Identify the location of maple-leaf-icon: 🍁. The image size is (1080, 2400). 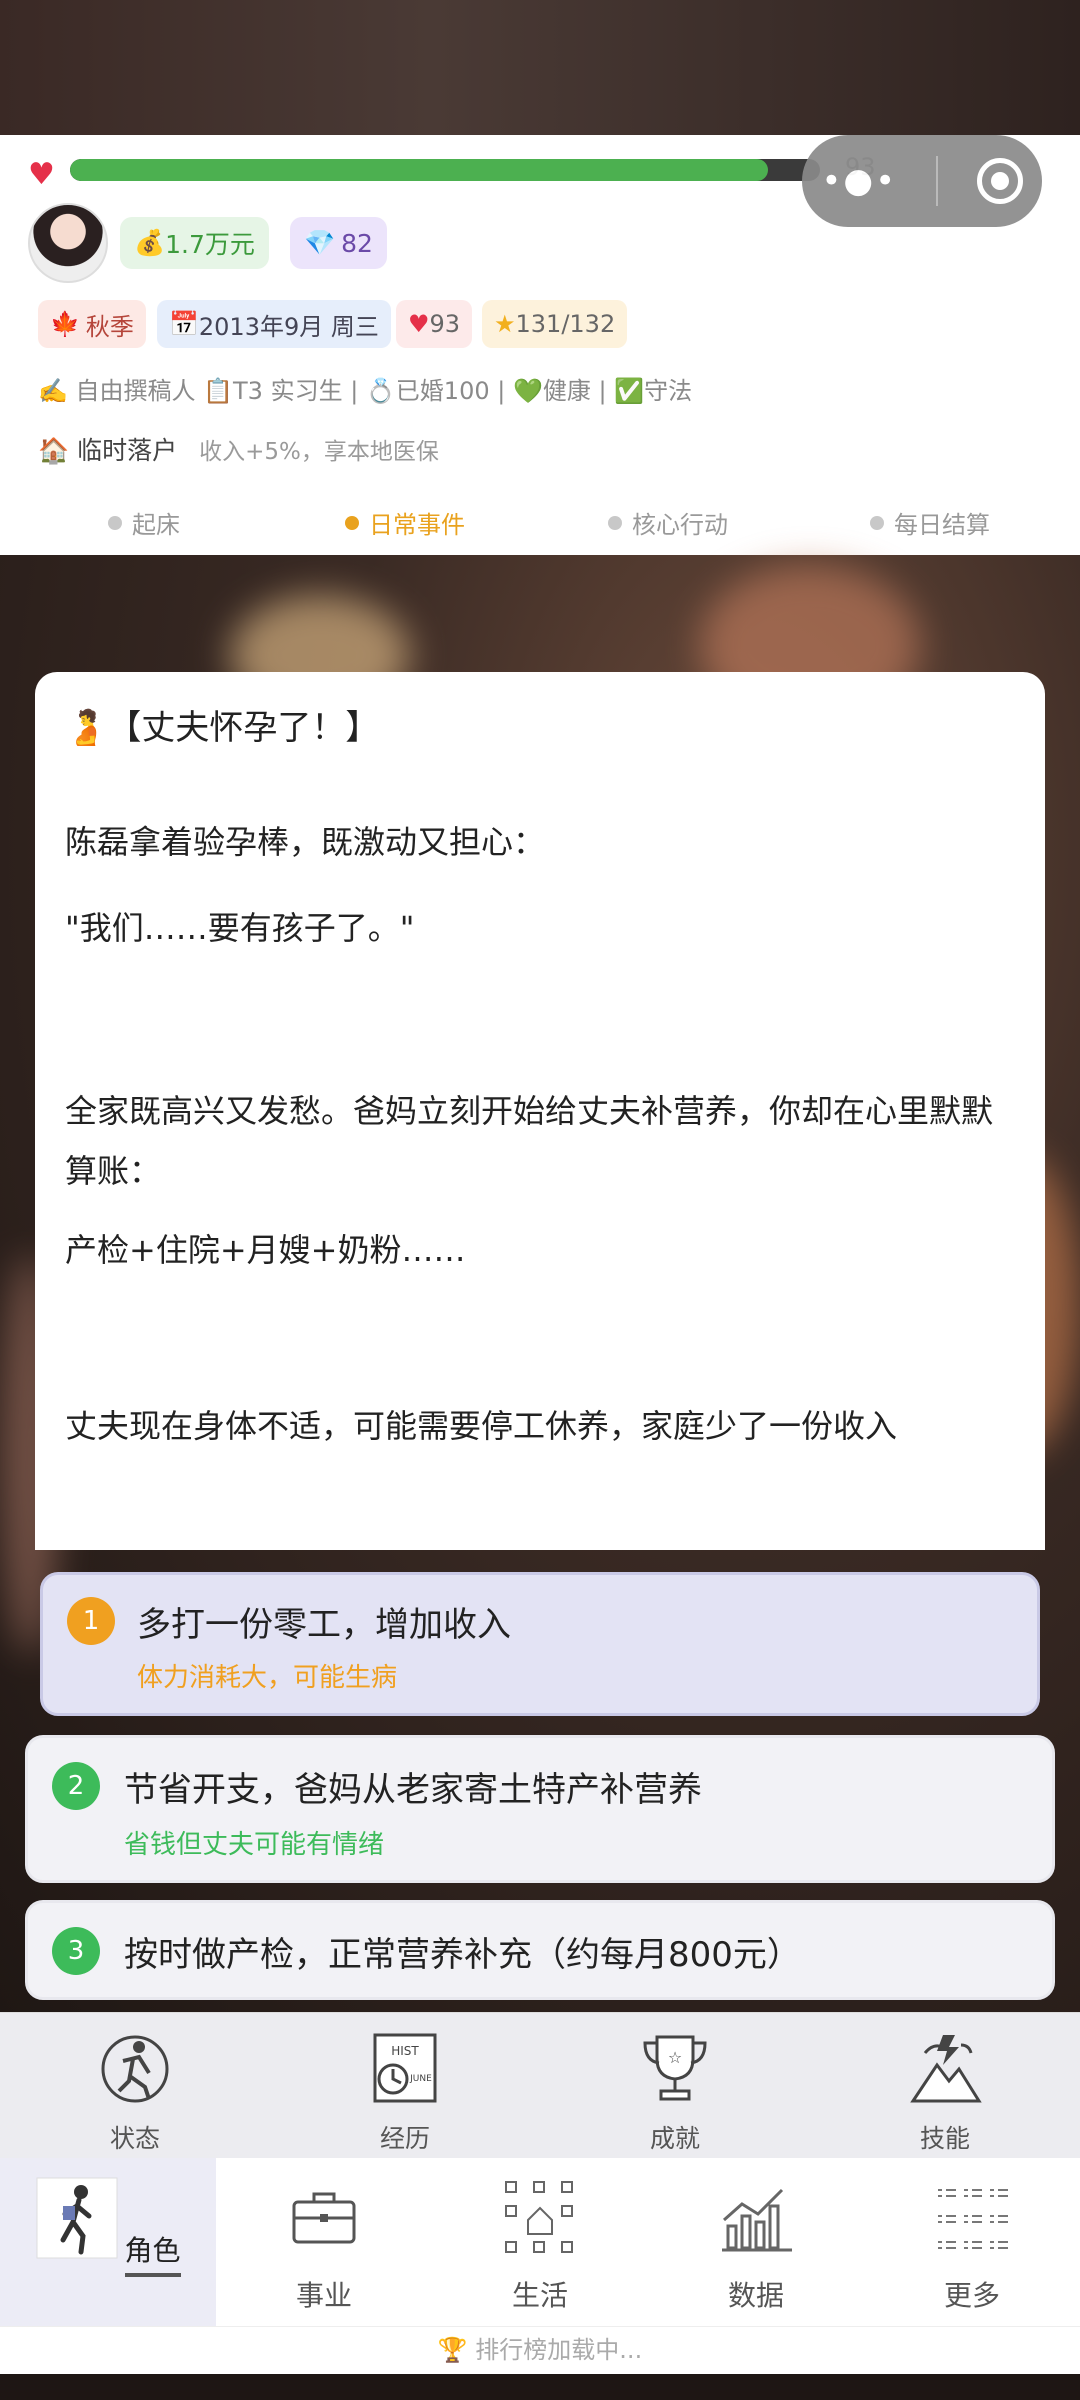
(65, 324).